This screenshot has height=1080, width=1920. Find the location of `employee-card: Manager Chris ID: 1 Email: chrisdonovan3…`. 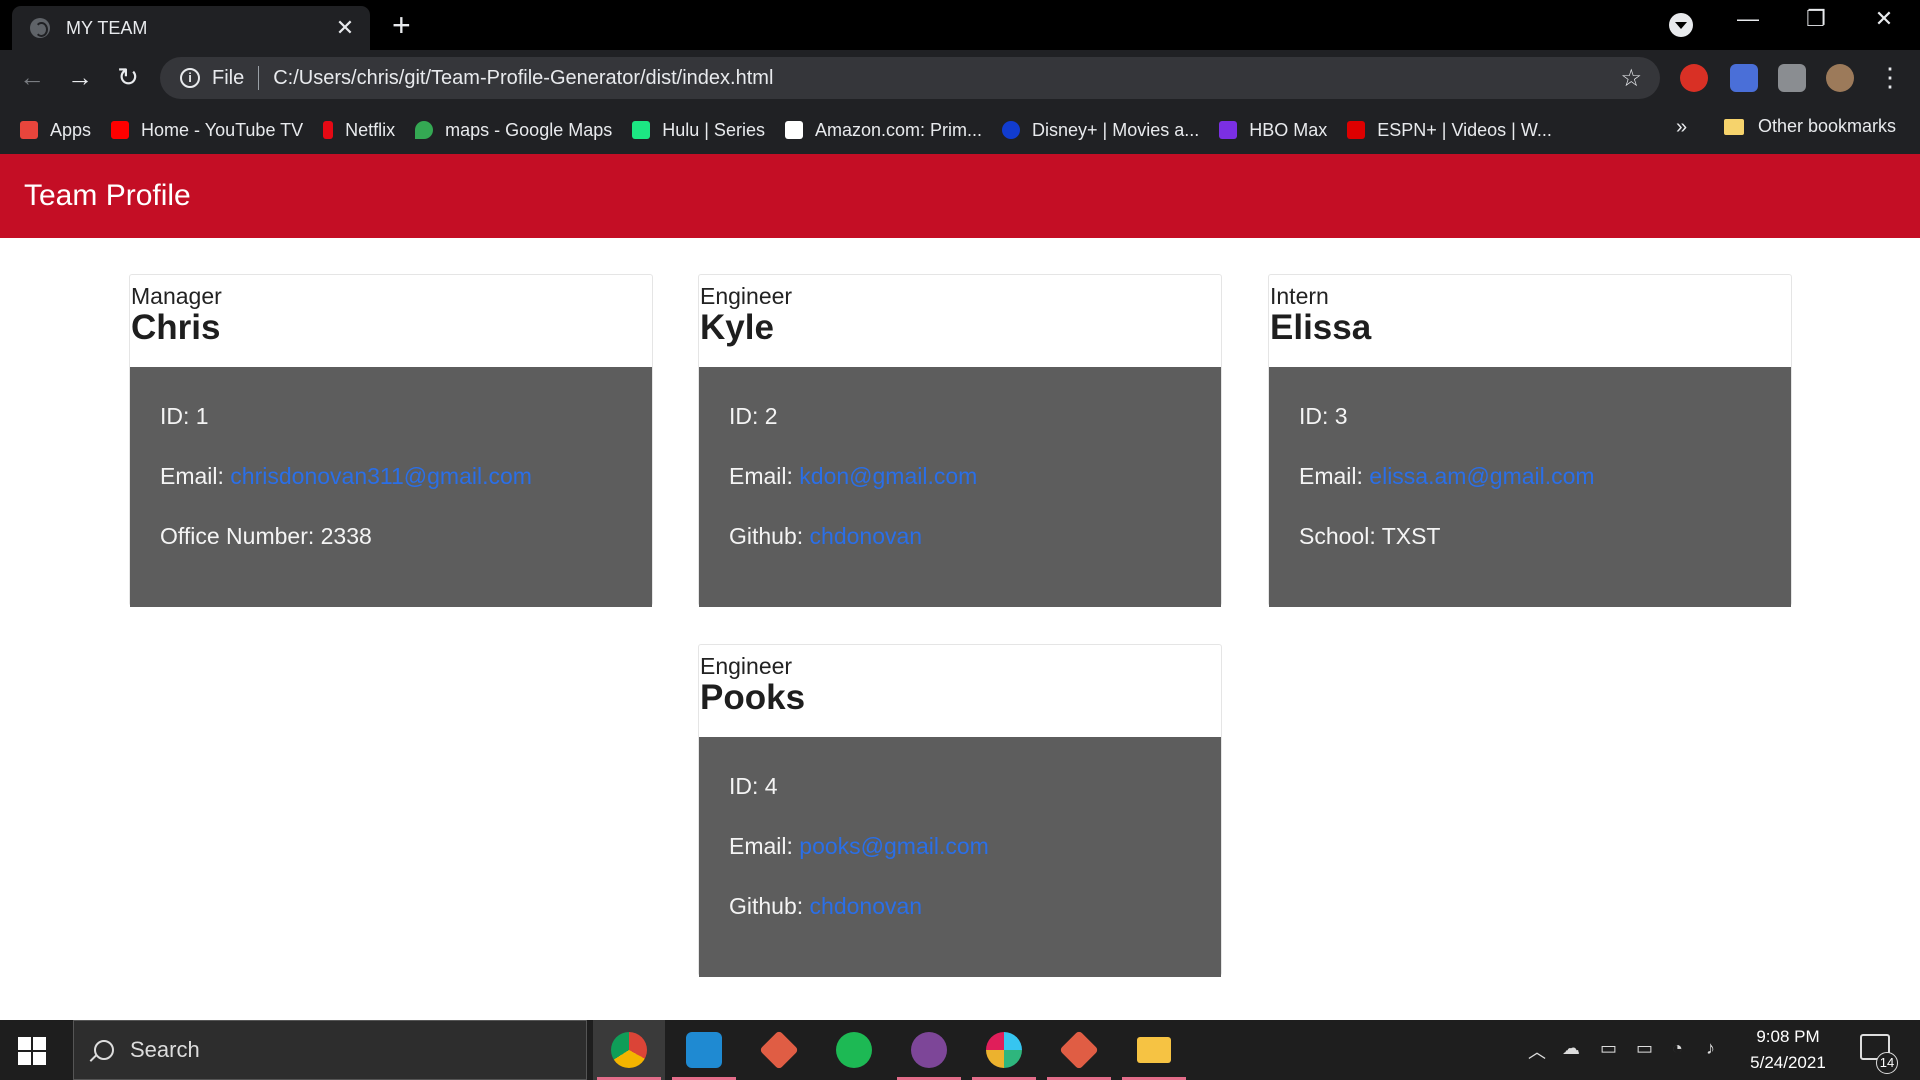

employee-card: Manager Chris ID: 1 Email: chrisdonovan3… is located at coordinates (391, 440).